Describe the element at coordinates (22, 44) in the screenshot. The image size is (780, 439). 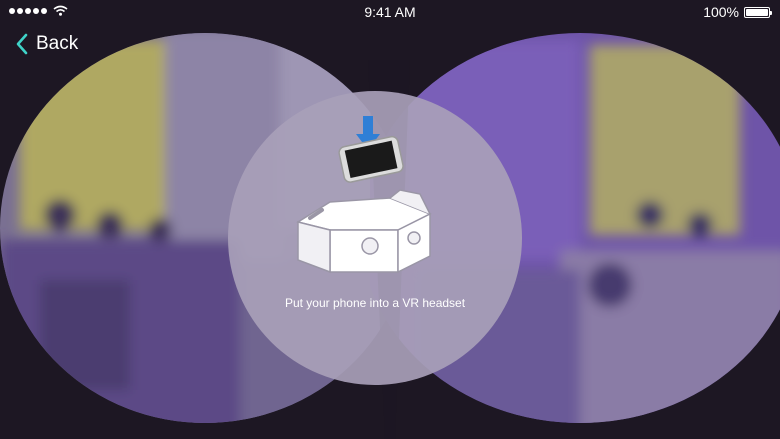
I see `chevron-left-icon` at that location.